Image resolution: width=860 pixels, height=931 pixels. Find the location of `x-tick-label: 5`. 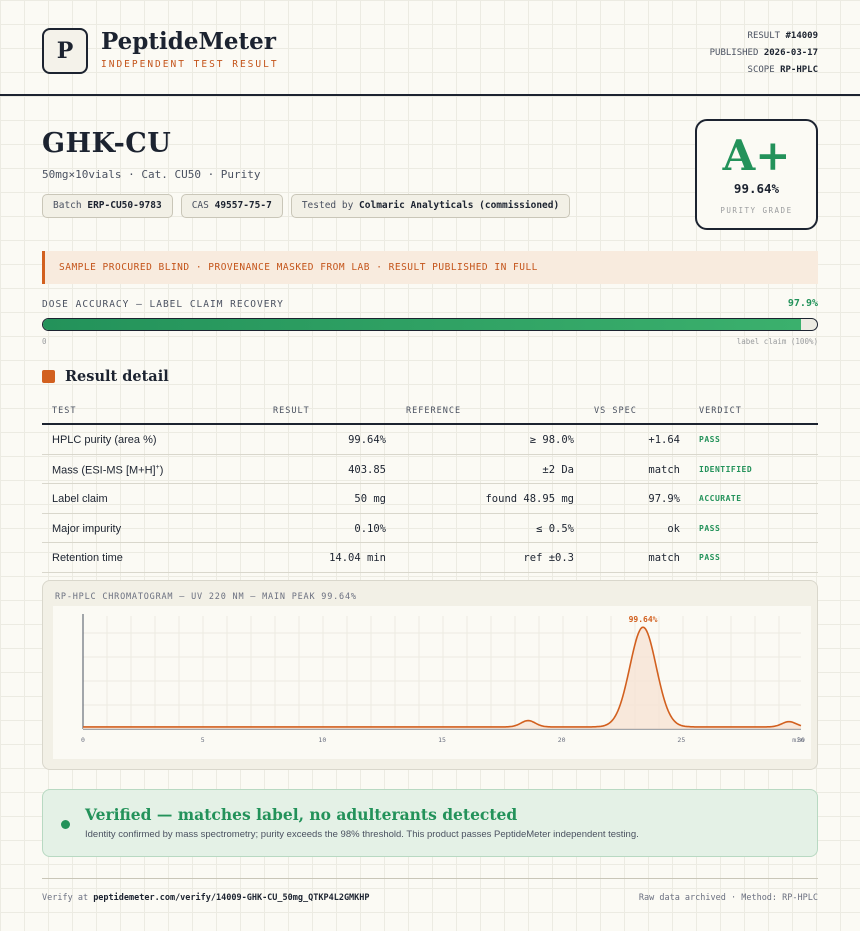

x-tick-label: 5 is located at coordinates (203, 740).